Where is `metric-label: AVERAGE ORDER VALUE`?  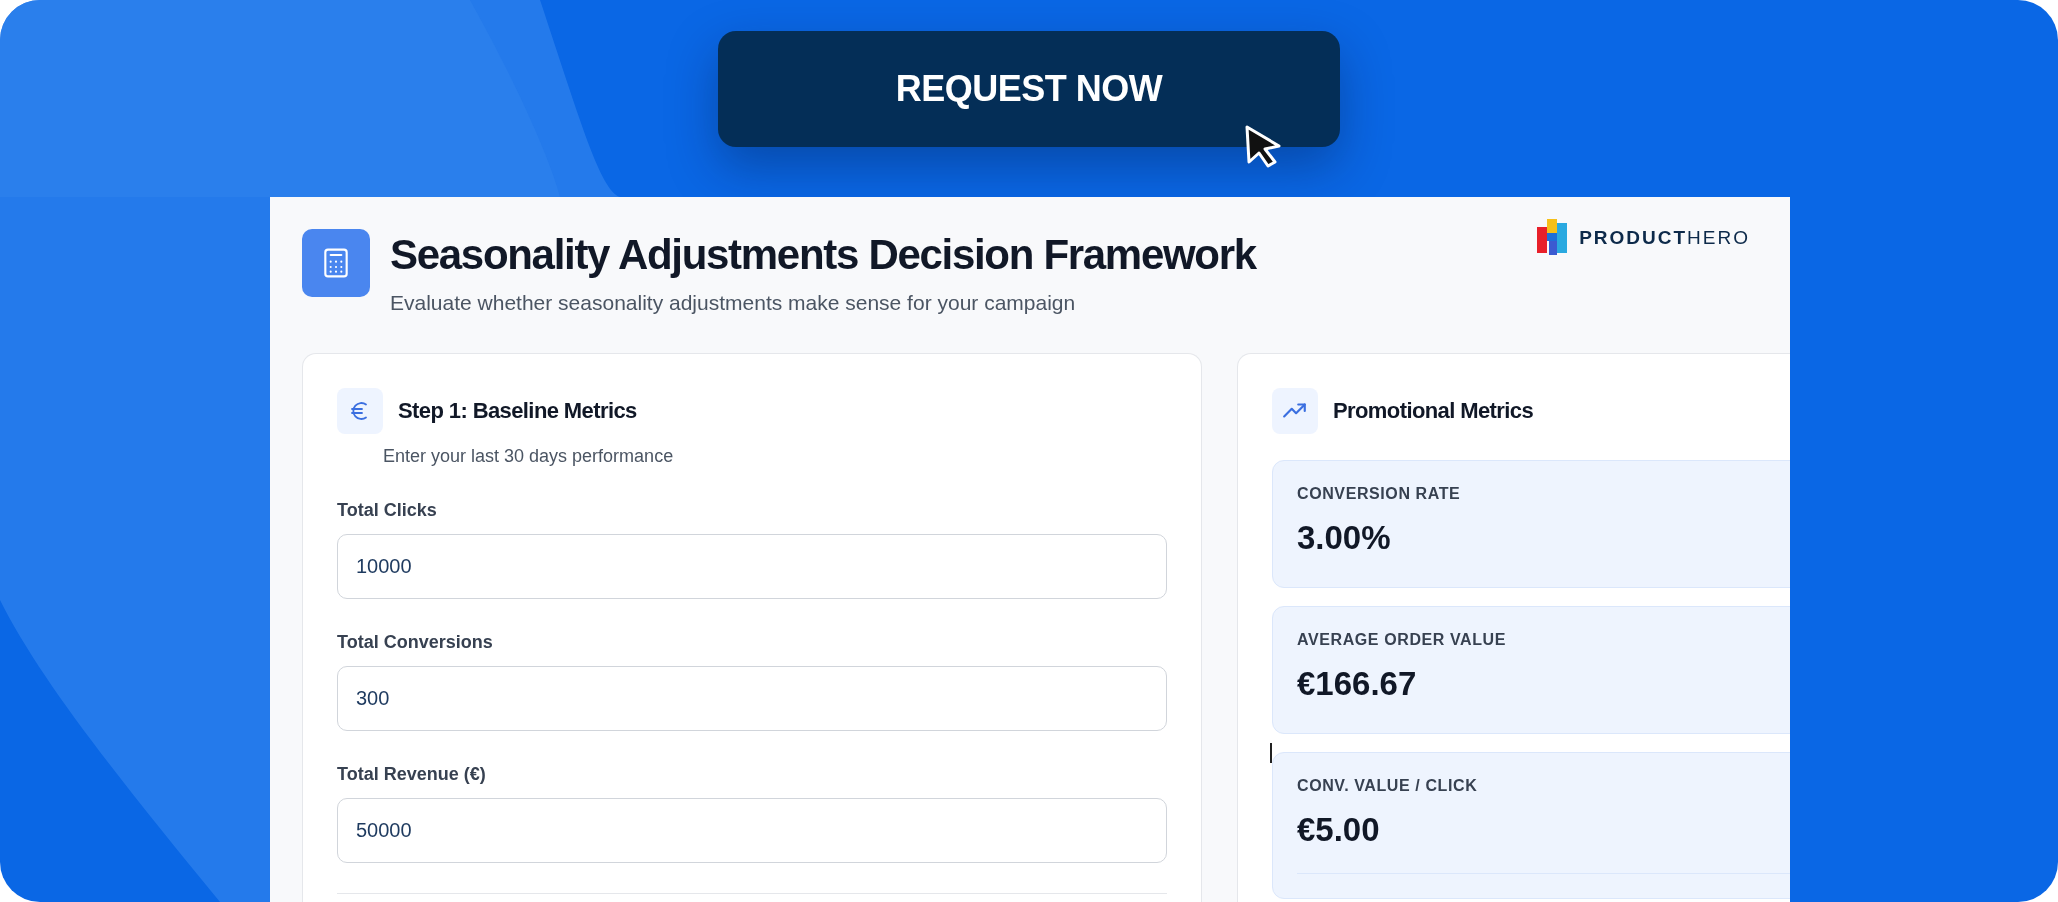 metric-label: AVERAGE ORDER VALUE is located at coordinates (1402, 640).